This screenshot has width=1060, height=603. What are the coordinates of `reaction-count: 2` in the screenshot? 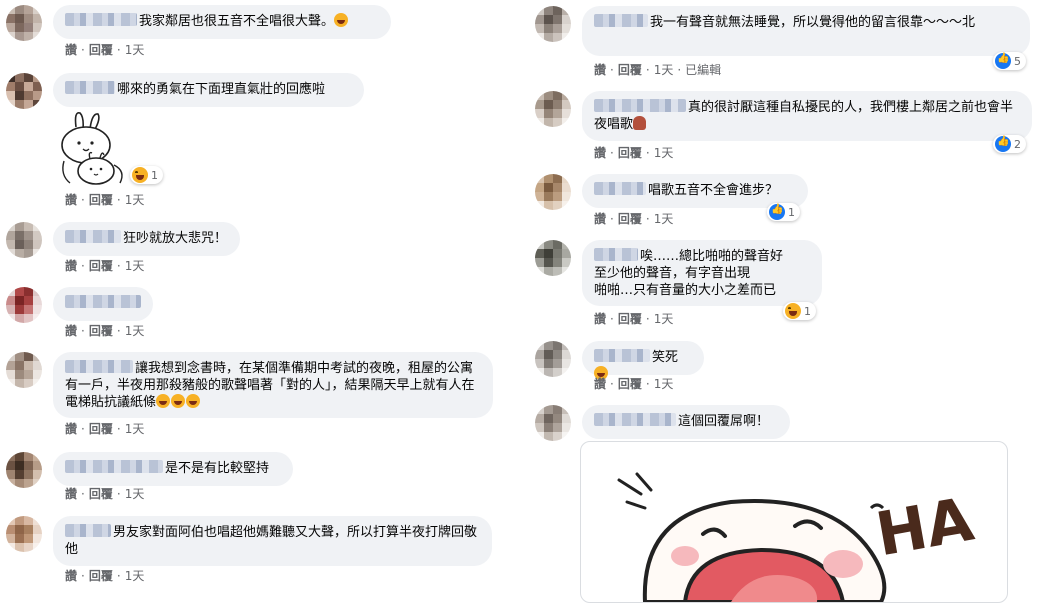 It's located at (1009, 144).